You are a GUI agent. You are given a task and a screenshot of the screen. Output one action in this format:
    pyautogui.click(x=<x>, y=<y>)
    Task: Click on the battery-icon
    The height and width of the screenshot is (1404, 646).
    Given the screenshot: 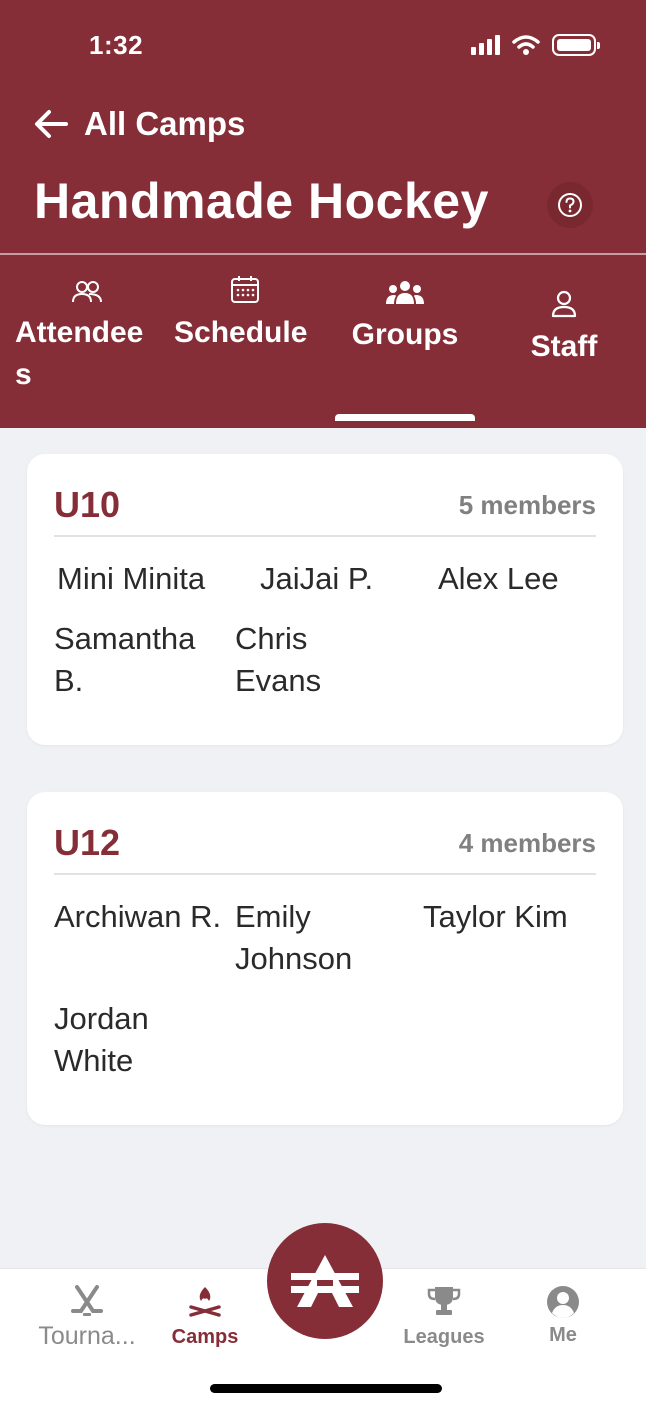 What is the action you would take?
    pyautogui.click(x=576, y=45)
    